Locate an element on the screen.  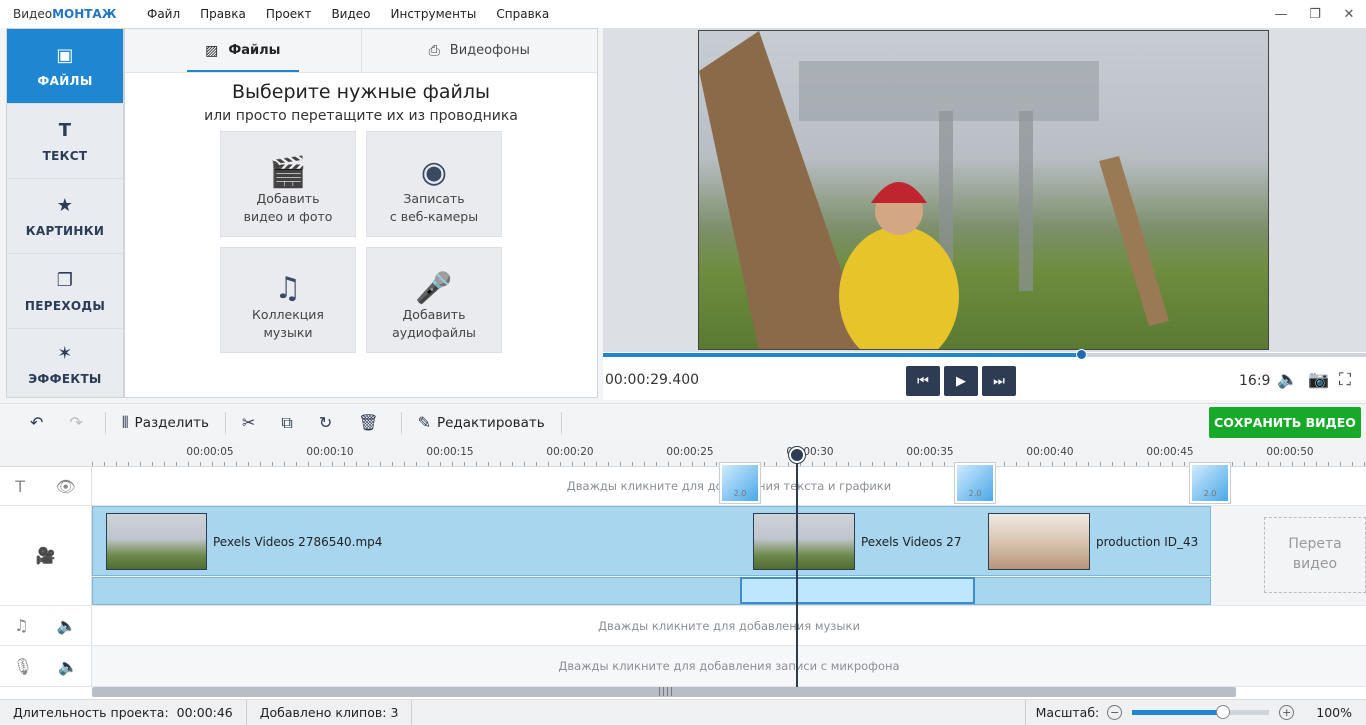
play-button: ▶ is located at coordinates (961, 381).